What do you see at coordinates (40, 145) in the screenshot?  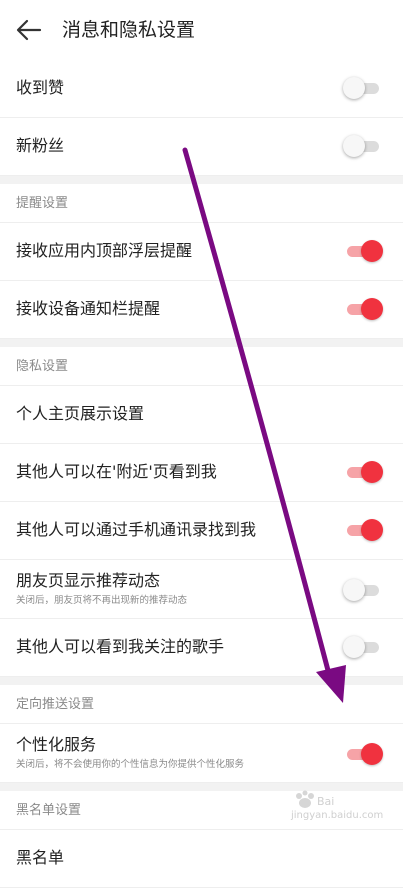 I see `setting-label: 新粉丝` at bounding box center [40, 145].